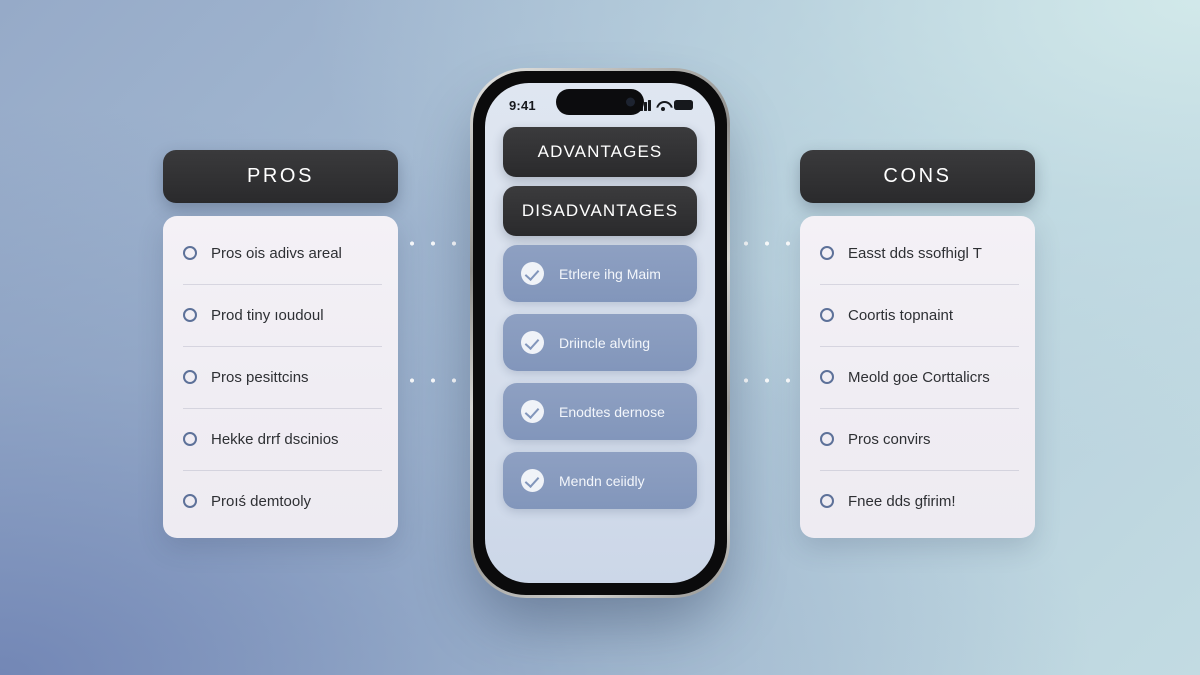  I want to click on list-item: Etrlere ihg Maim, so click(600, 273).